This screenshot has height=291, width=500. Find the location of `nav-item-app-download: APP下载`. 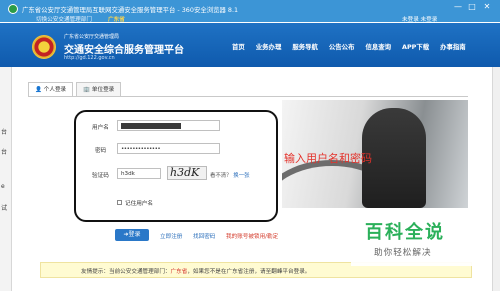

nav-item-app-download: APP下载 is located at coordinates (415, 48).